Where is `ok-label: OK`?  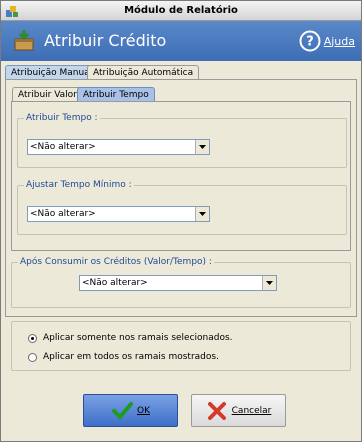 ok-label: OK is located at coordinates (143, 410).